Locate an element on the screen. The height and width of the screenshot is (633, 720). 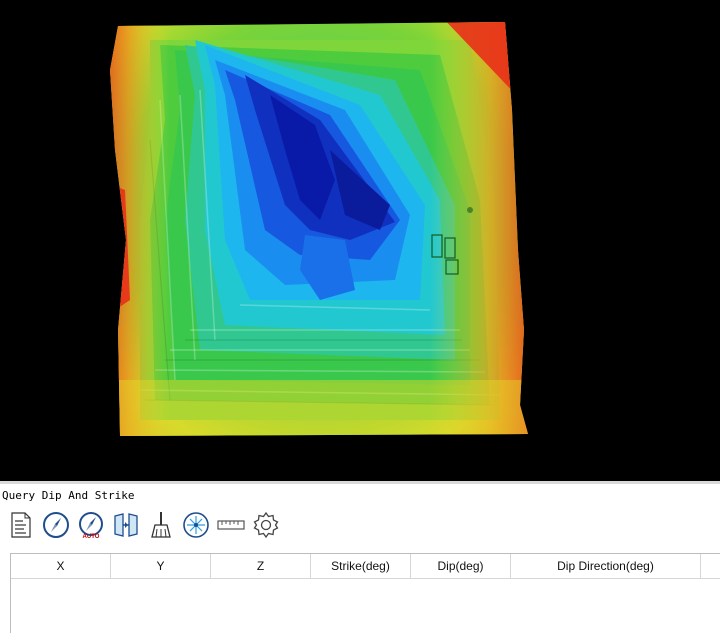
svg-text: AUTO is located at coordinates (91, 536).